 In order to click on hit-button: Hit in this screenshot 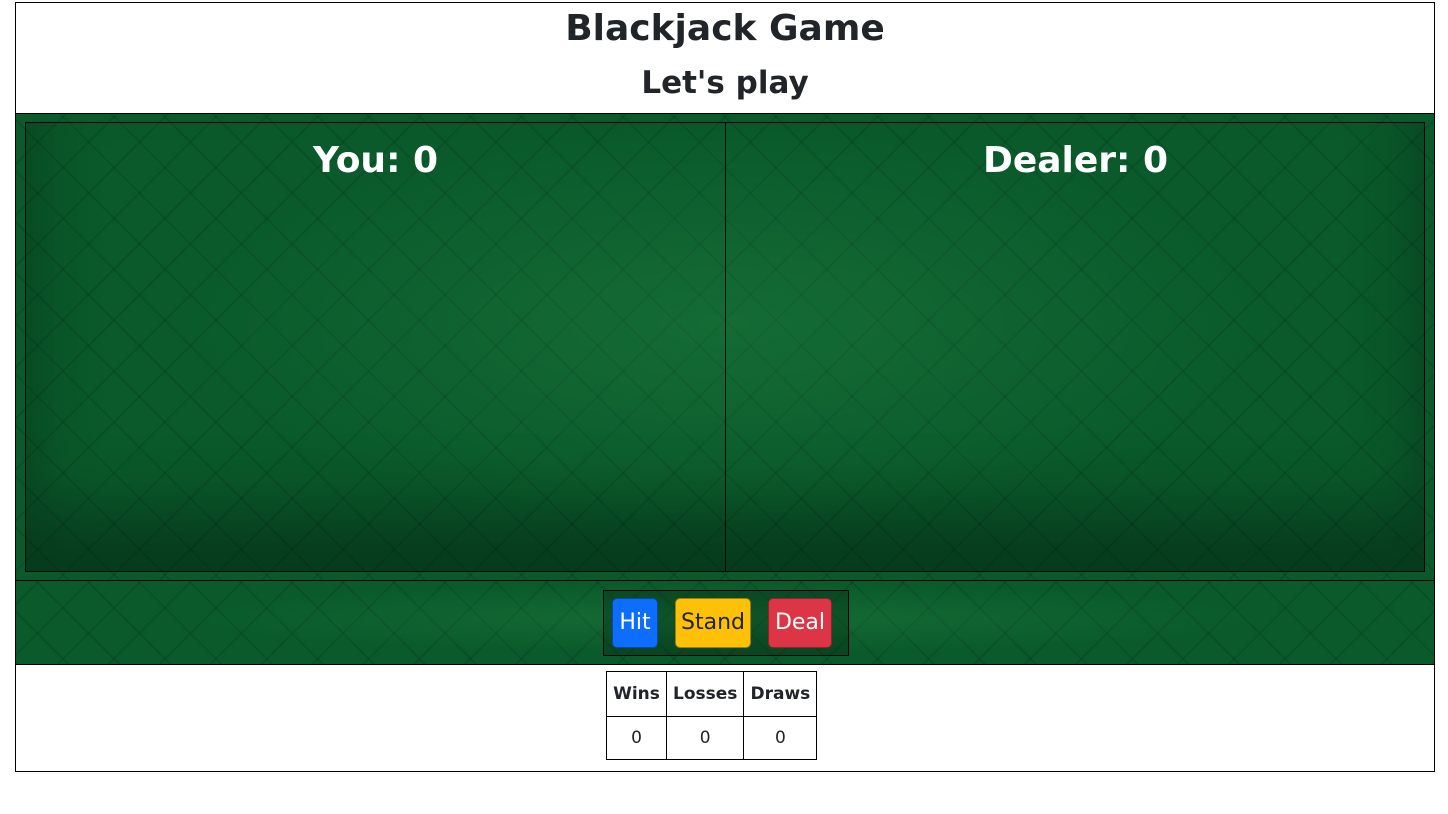, I will do `click(635, 623)`.